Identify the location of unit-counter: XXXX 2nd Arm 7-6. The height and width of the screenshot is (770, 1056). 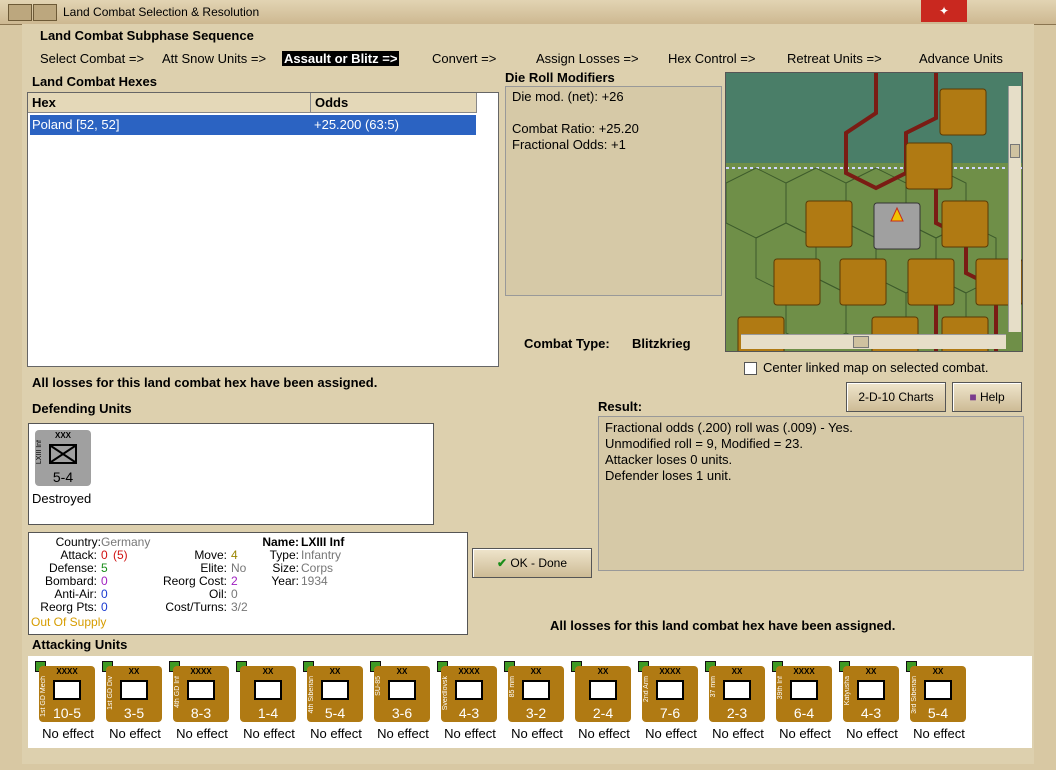
(670, 694).